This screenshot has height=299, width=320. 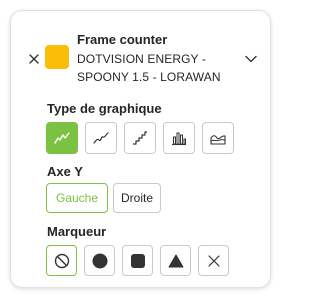 I want to click on area-chart-icon, so click(x=218, y=140).